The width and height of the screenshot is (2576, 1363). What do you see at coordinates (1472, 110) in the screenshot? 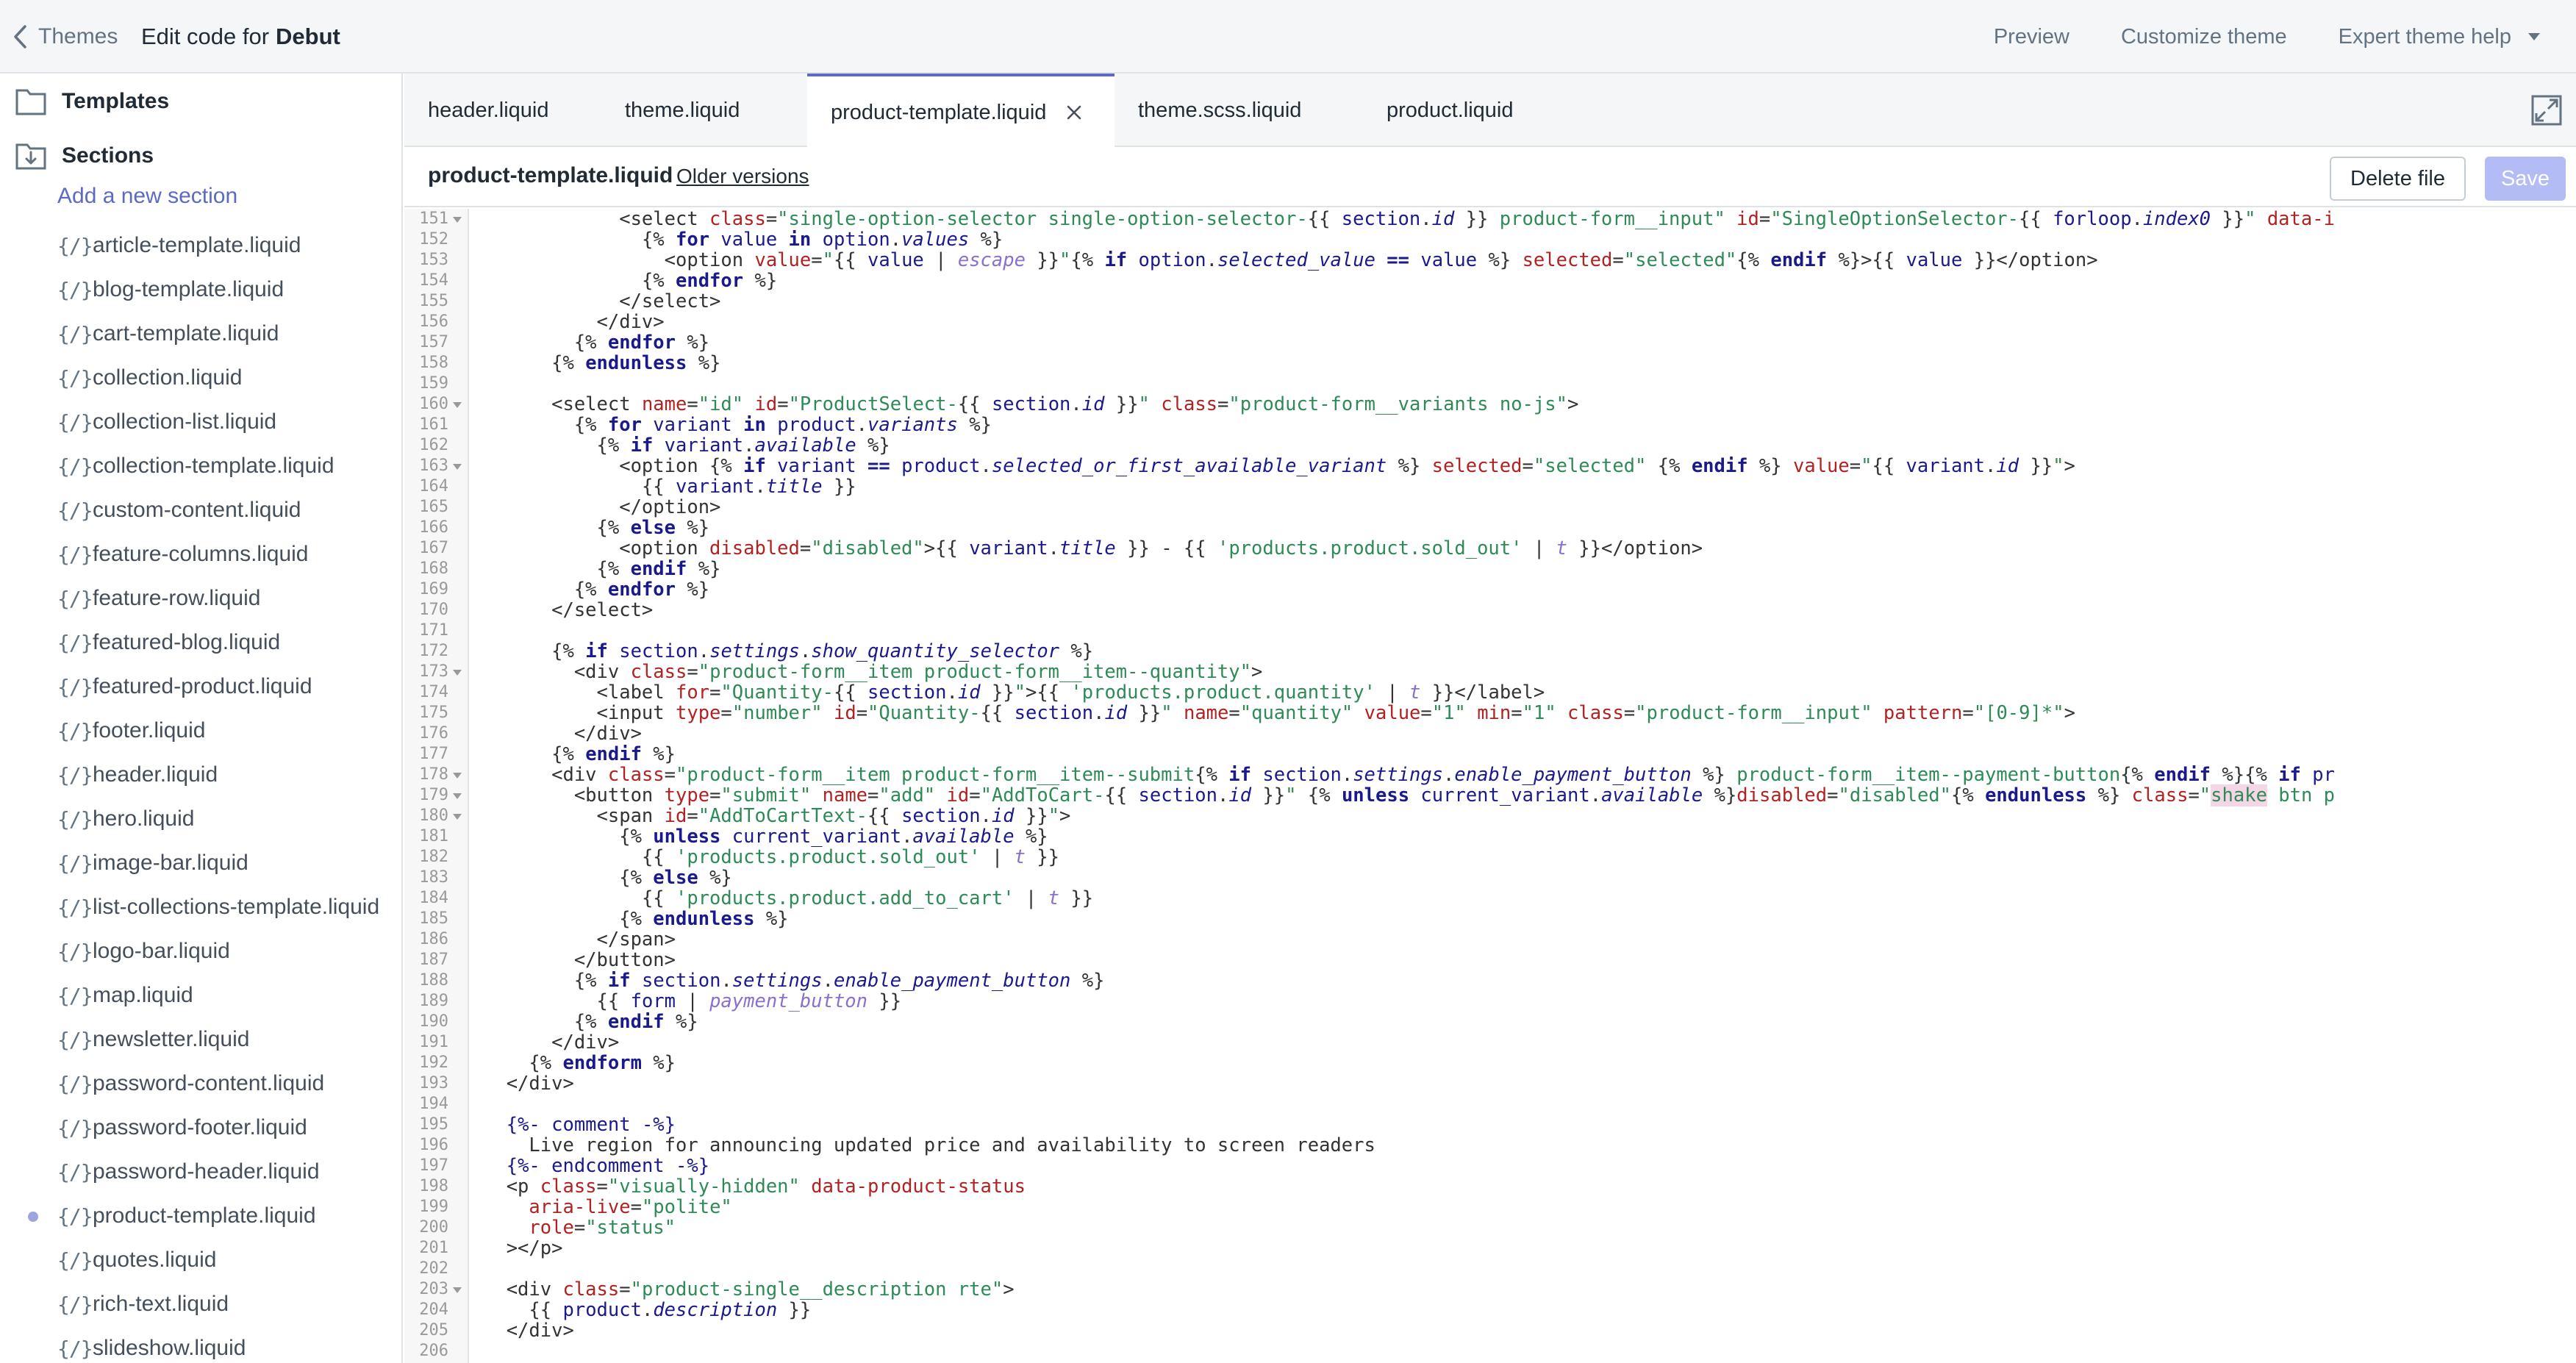
I see `tab-product-liquid: product.liquid` at bounding box center [1472, 110].